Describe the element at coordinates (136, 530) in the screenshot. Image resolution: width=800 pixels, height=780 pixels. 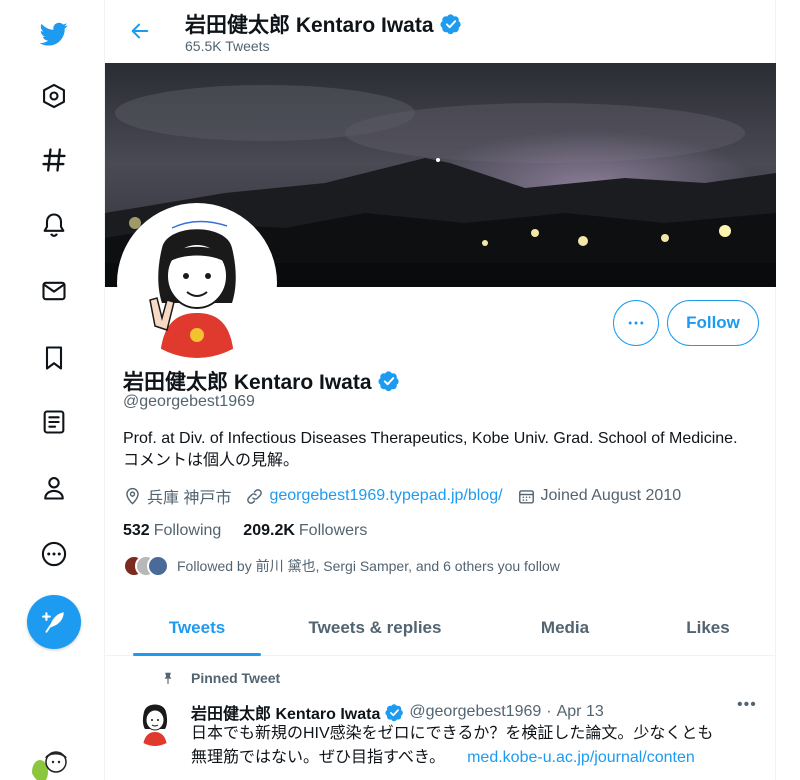
I see `following-count: 532` at that location.